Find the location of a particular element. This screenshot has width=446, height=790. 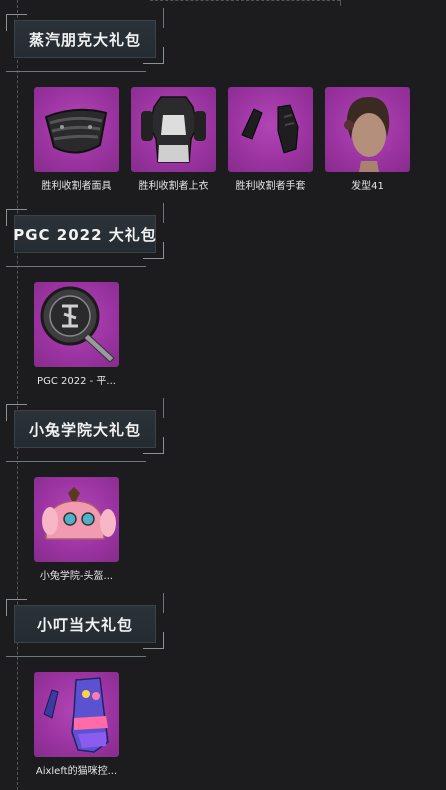

bundle-title: 蒸汽朋克大礼包 is located at coordinates (84, 39).